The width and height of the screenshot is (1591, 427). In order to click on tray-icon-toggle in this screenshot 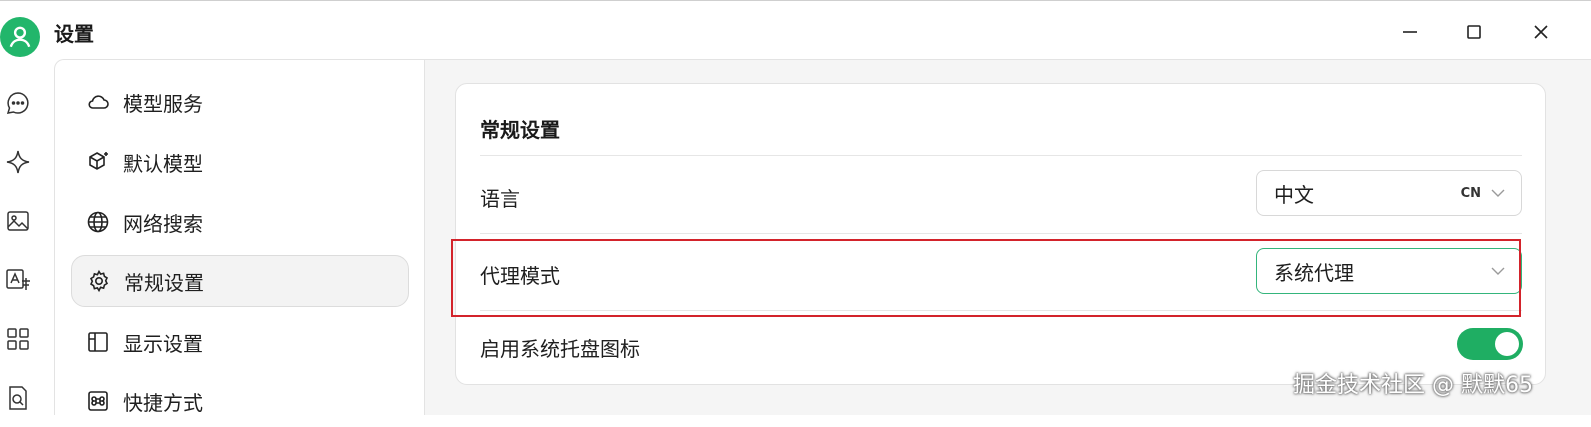, I will do `click(1490, 344)`.